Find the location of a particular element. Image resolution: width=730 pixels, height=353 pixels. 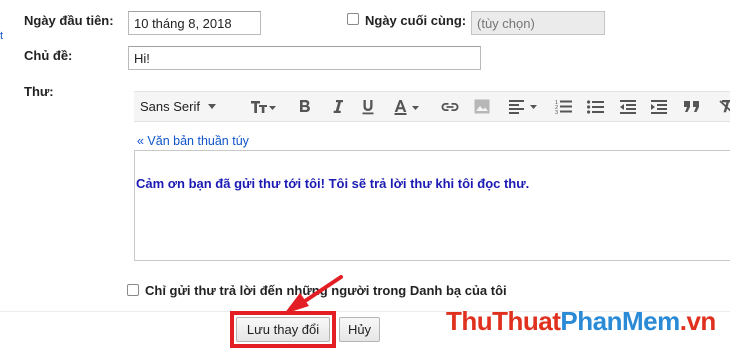

pointer-arrow-icon is located at coordinates (313, 294).